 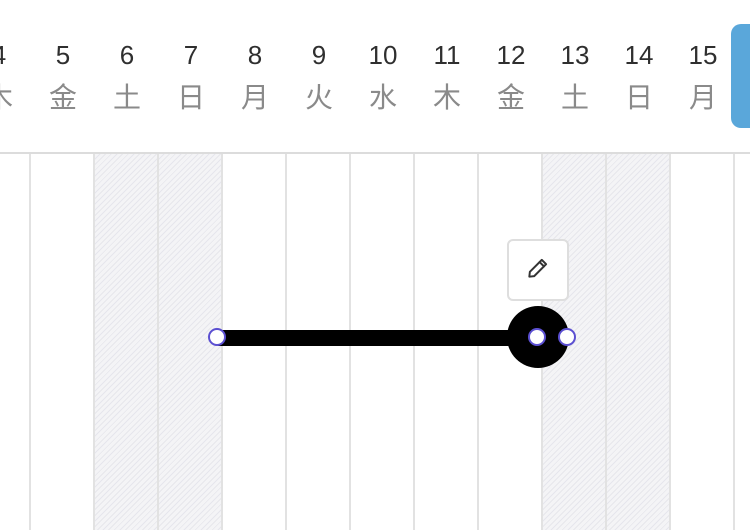 I want to click on today-number: 16, so click(x=742, y=55).